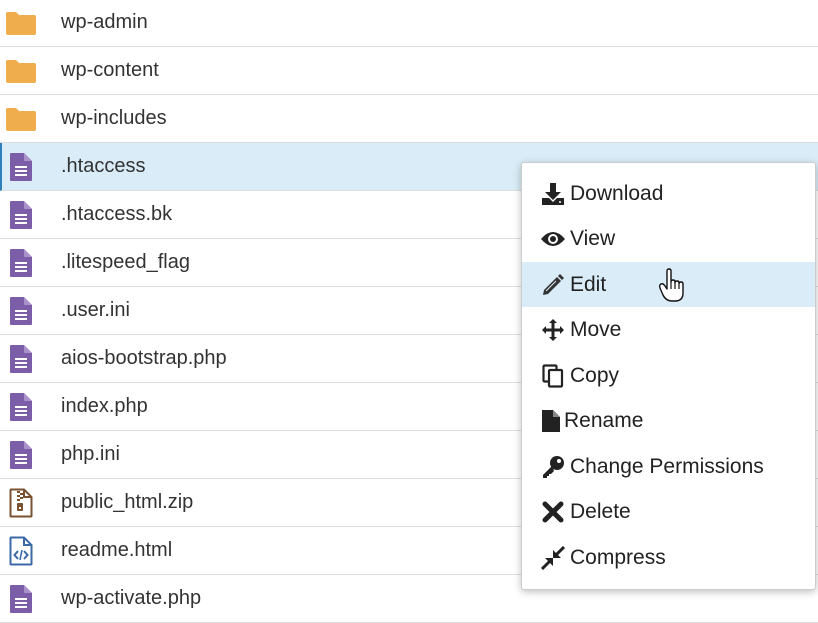 This screenshot has width=818, height=623. Describe the element at coordinates (117, 214) in the screenshot. I see `file-name: .htaccess.bk` at that location.